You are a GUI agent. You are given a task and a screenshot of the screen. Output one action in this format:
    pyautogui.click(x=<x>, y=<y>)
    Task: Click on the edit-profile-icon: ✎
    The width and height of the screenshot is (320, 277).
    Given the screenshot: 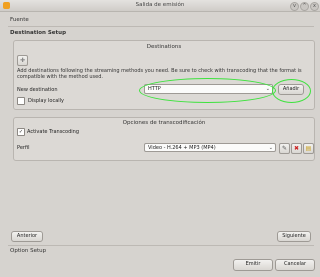 What is the action you would take?
    pyautogui.click(x=284, y=148)
    